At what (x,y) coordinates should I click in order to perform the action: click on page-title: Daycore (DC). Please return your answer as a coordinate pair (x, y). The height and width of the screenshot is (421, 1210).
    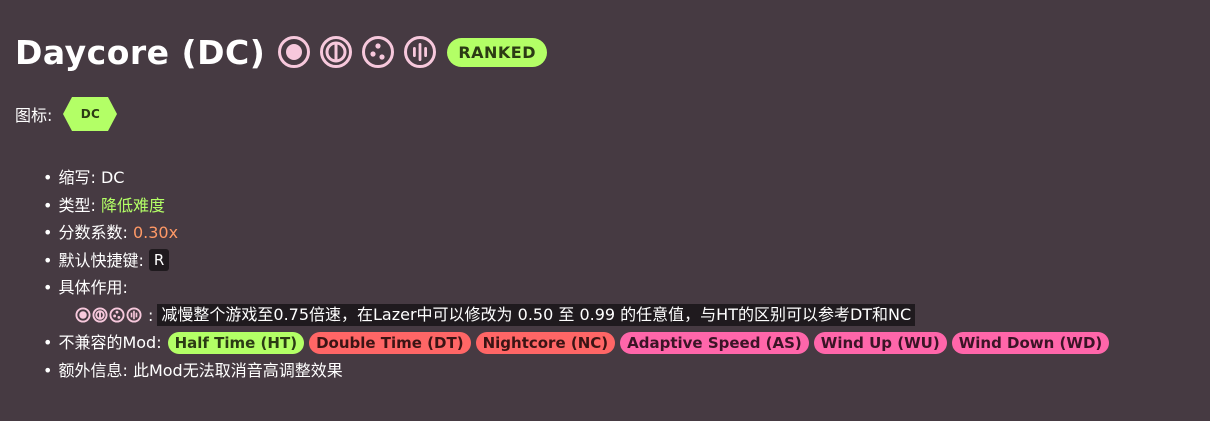
    Looking at the image, I should click on (140, 52).